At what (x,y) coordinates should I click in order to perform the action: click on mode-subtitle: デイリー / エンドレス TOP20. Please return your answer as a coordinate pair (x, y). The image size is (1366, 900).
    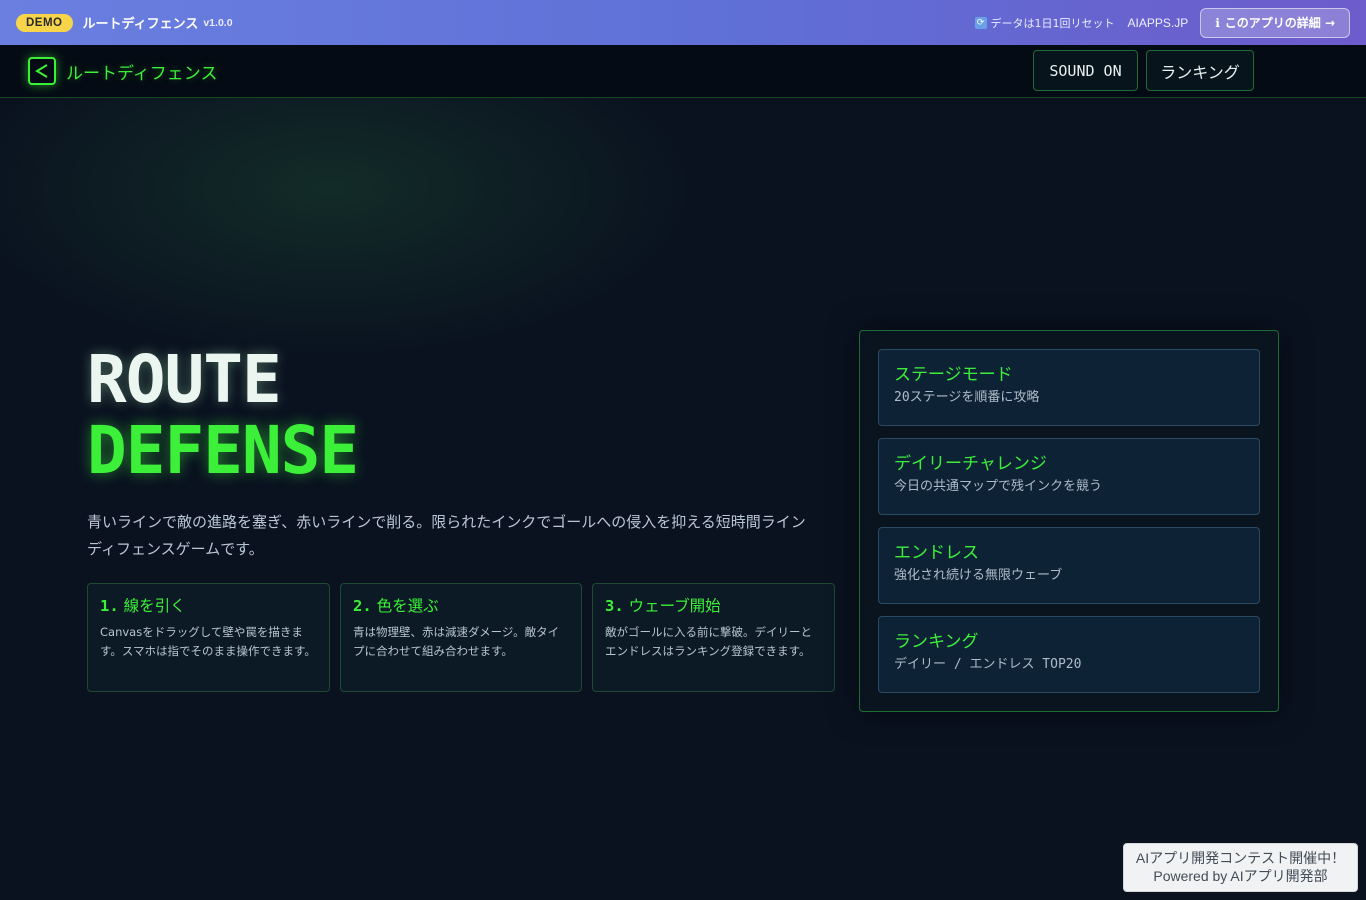
    Looking at the image, I should click on (988, 664).